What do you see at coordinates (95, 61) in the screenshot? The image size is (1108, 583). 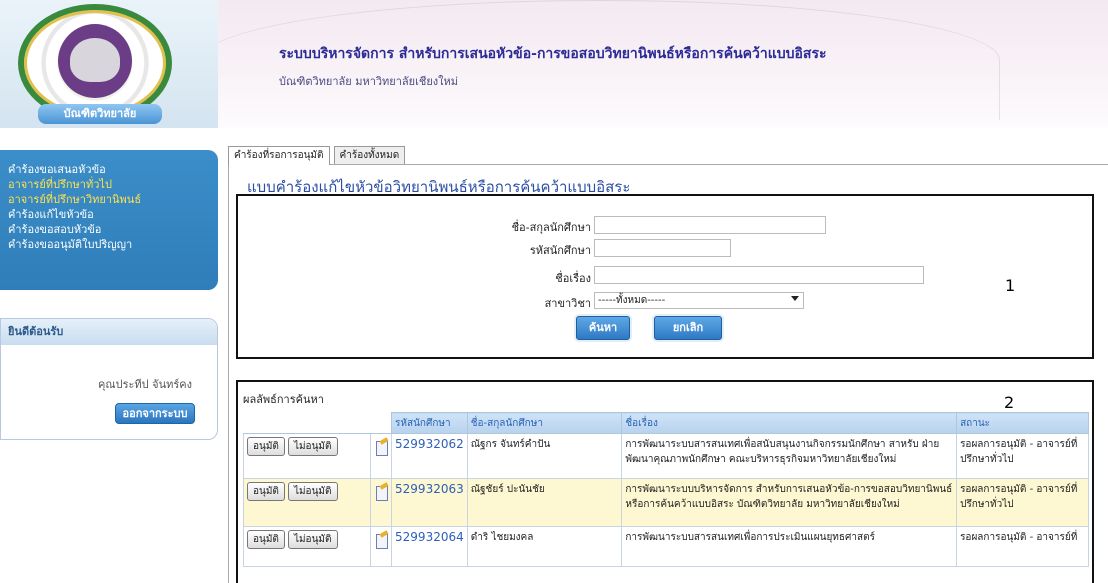 I see `elephant-emblem-icon` at bounding box center [95, 61].